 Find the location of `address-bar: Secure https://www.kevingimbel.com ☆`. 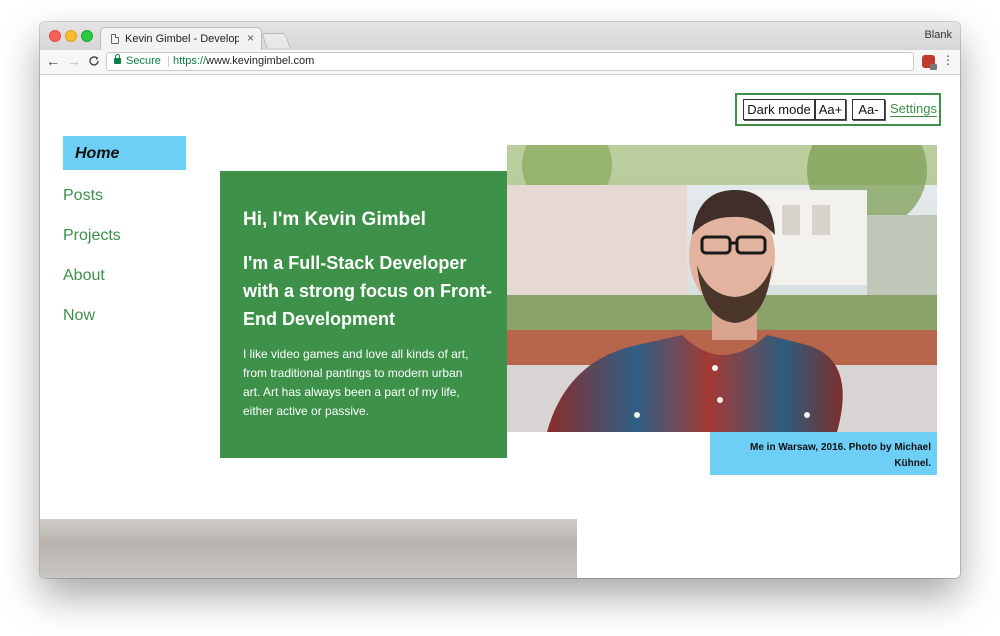

address-bar: Secure https://www.kevingimbel.com ☆ is located at coordinates (510, 61).